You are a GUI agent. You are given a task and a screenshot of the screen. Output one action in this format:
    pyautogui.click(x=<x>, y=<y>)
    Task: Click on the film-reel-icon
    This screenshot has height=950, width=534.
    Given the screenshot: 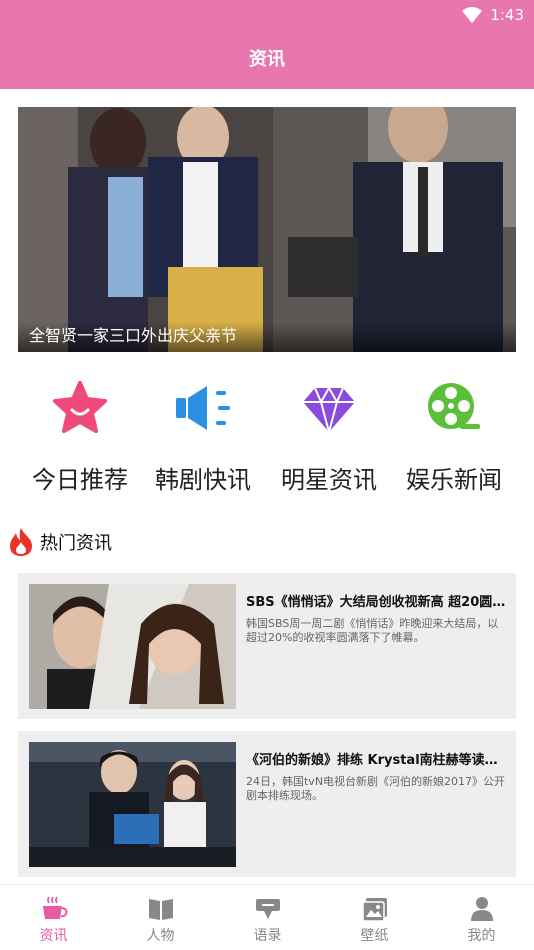 What is the action you would take?
    pyautogui.click(x=454, y=406)
    